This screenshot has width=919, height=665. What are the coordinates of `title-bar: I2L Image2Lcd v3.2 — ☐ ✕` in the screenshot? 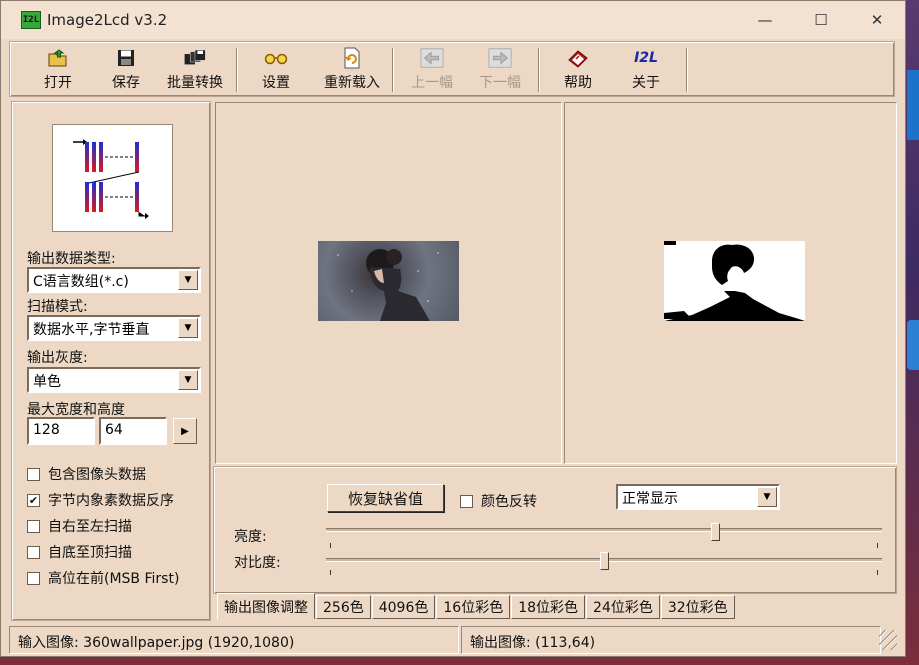 It's located at (453, 20).